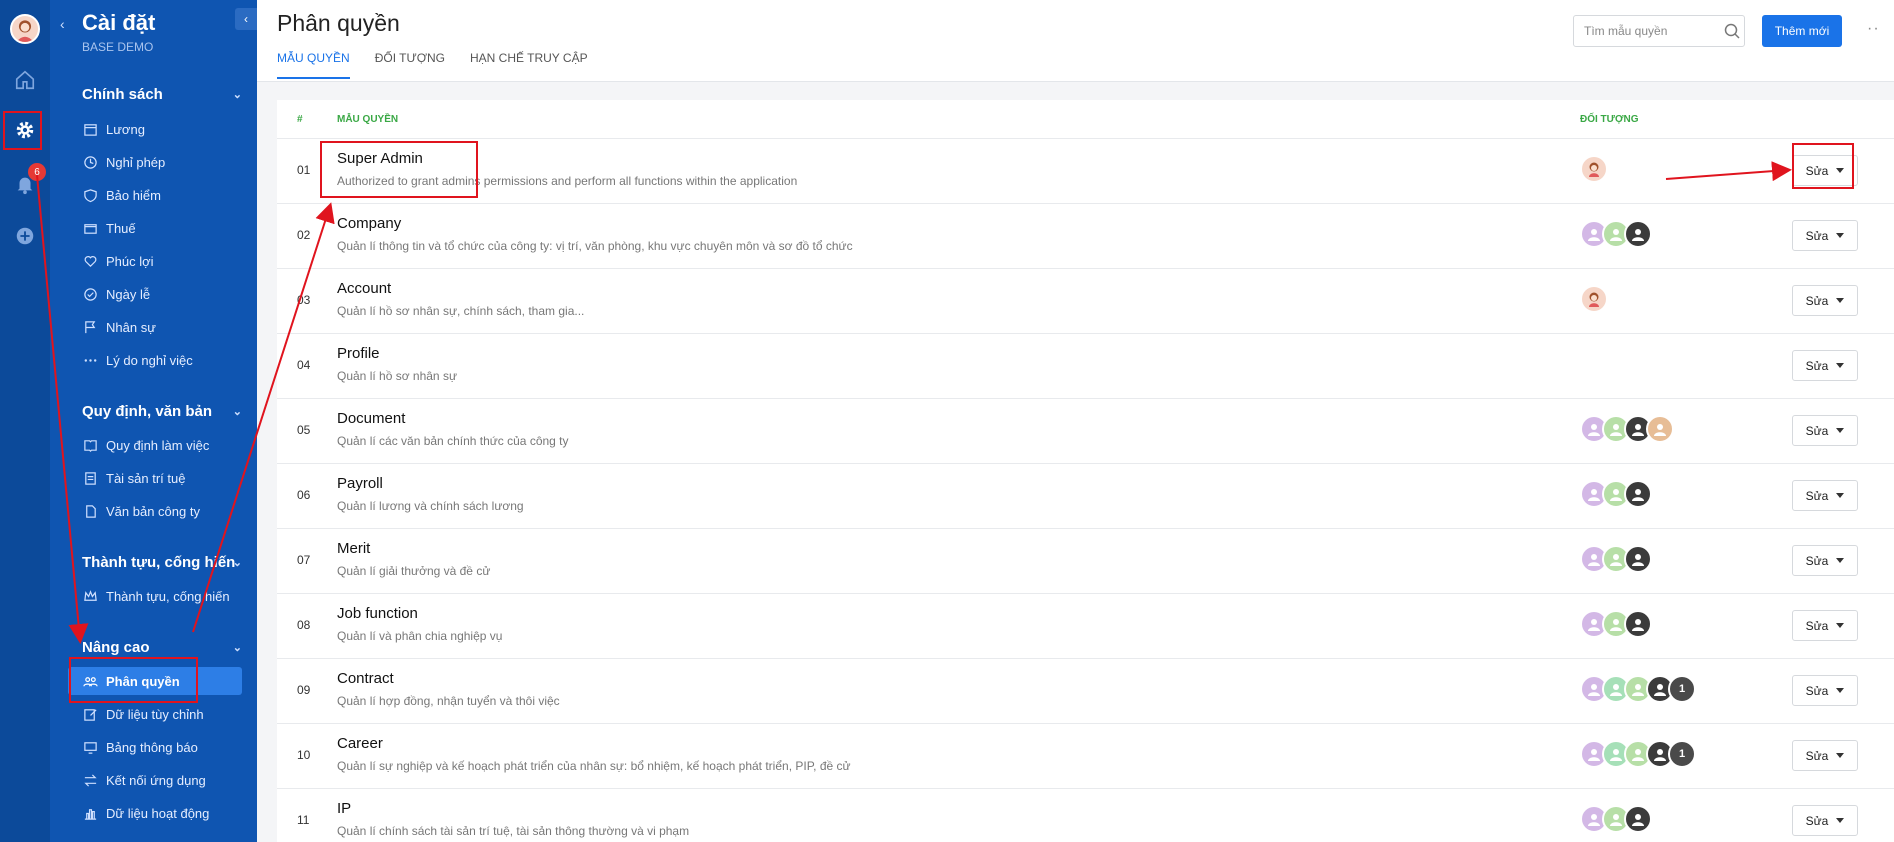 The image size is (1894, 842). What do you see at coordinates (360, 483) in the screenshot?
I see `template-name: Payroll` at bounding box center [360, 483].